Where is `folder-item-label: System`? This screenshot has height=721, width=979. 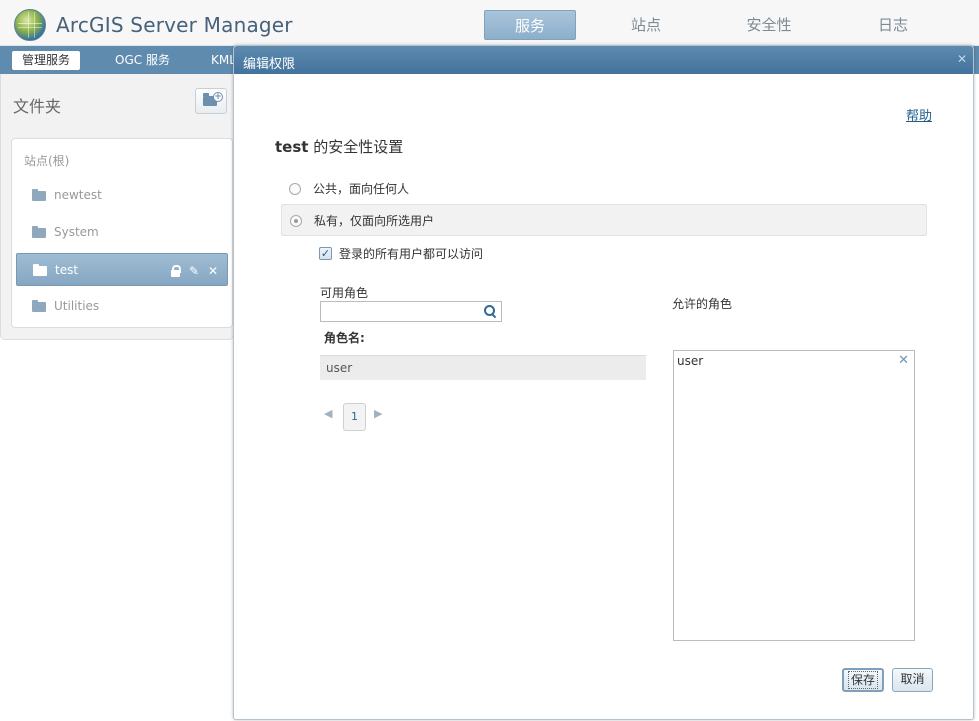
folder-item-label: System is located at coordinates (76, 232).